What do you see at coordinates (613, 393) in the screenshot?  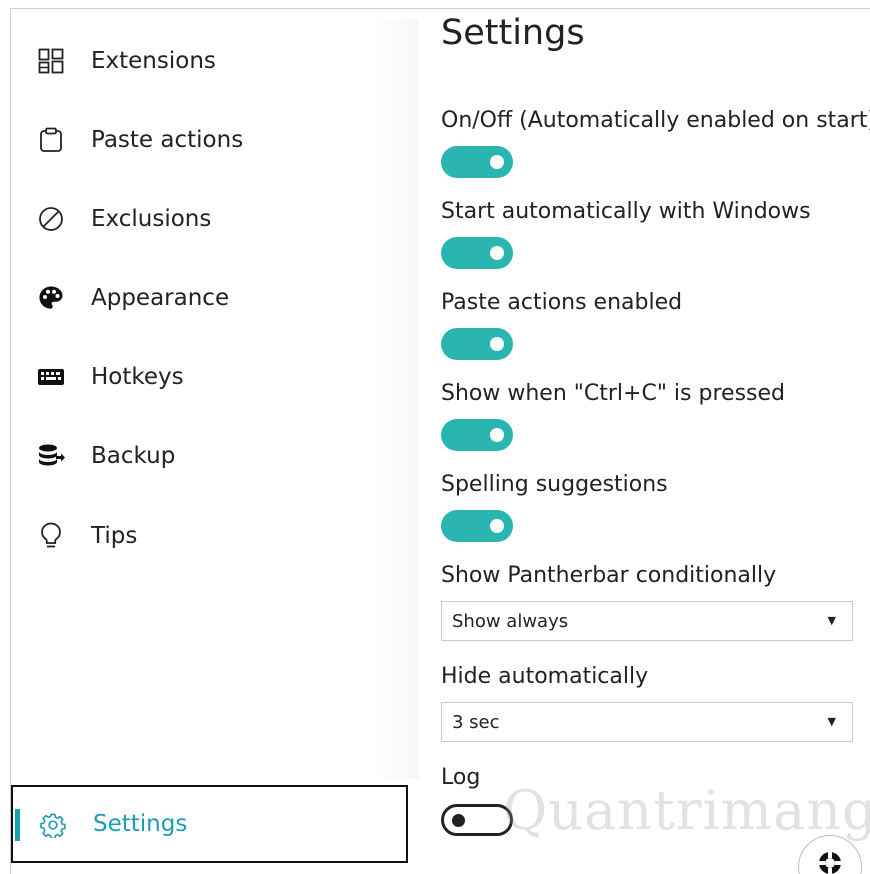 I see `setting-label-show-on-ctrl-c: Show when "Ctrl+C" is pressed` at bounding box center [613, 393].